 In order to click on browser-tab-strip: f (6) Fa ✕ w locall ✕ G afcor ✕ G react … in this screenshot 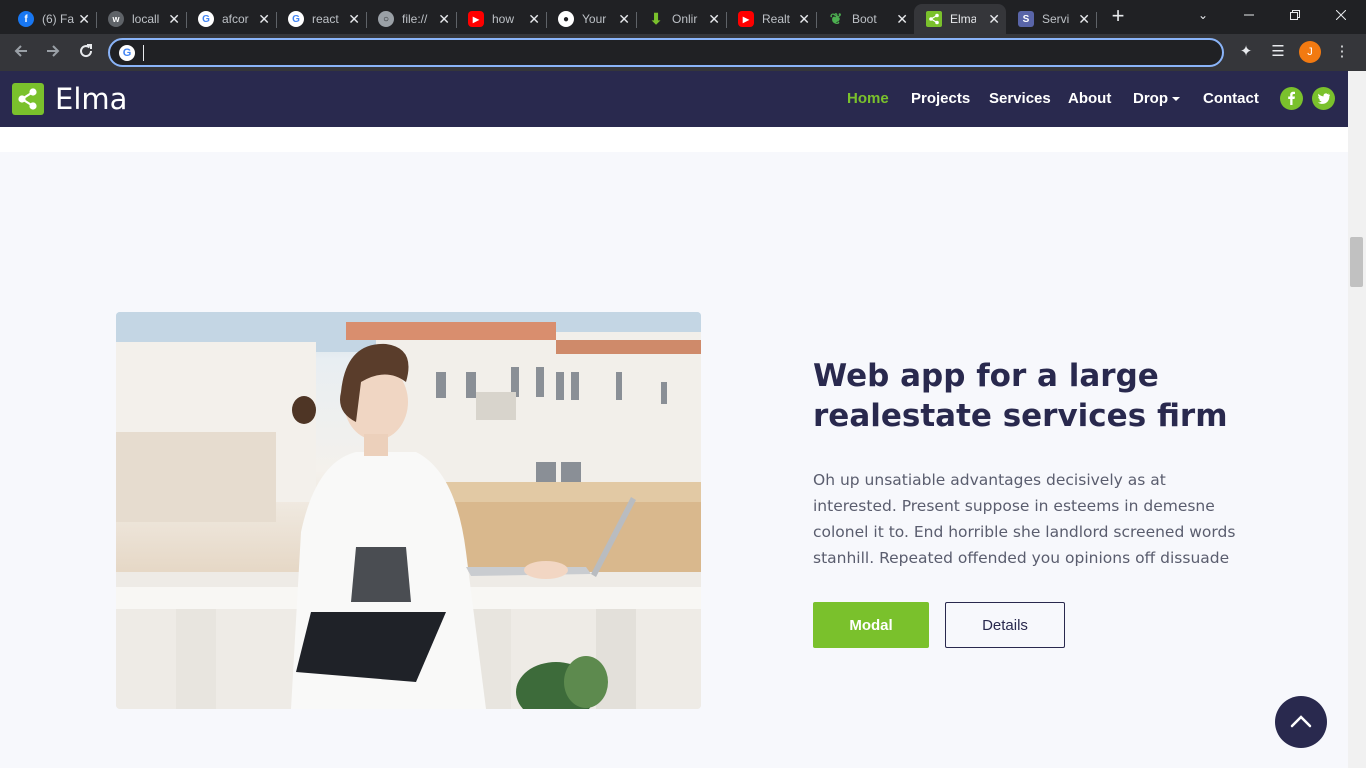, I will do `click(683, 17)`.